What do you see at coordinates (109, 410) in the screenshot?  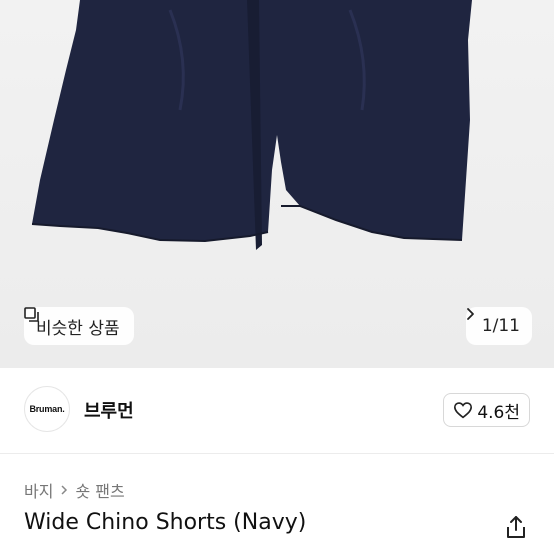 I see `shop-name: 브루먼` at bounding box center [109, 410].